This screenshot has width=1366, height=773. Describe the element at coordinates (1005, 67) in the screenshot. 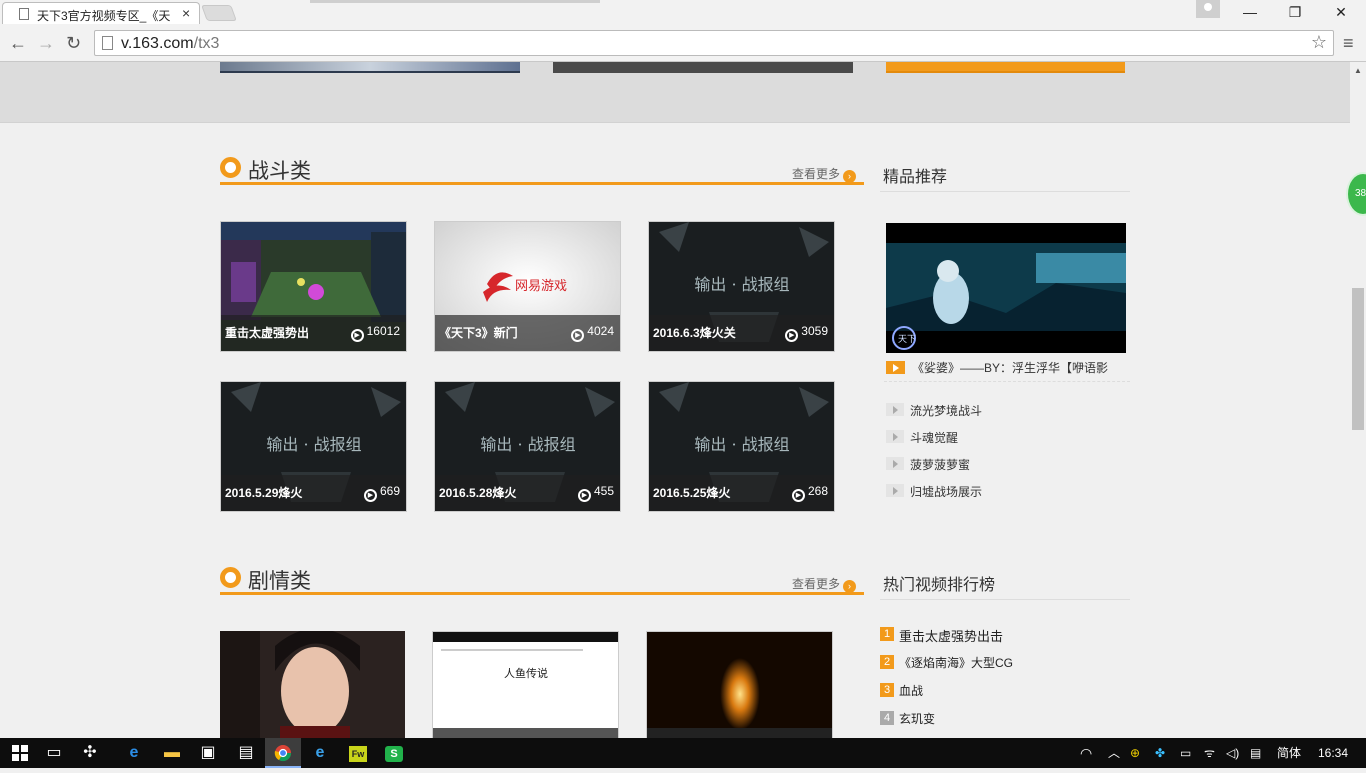

I see `banner-button` at that location.